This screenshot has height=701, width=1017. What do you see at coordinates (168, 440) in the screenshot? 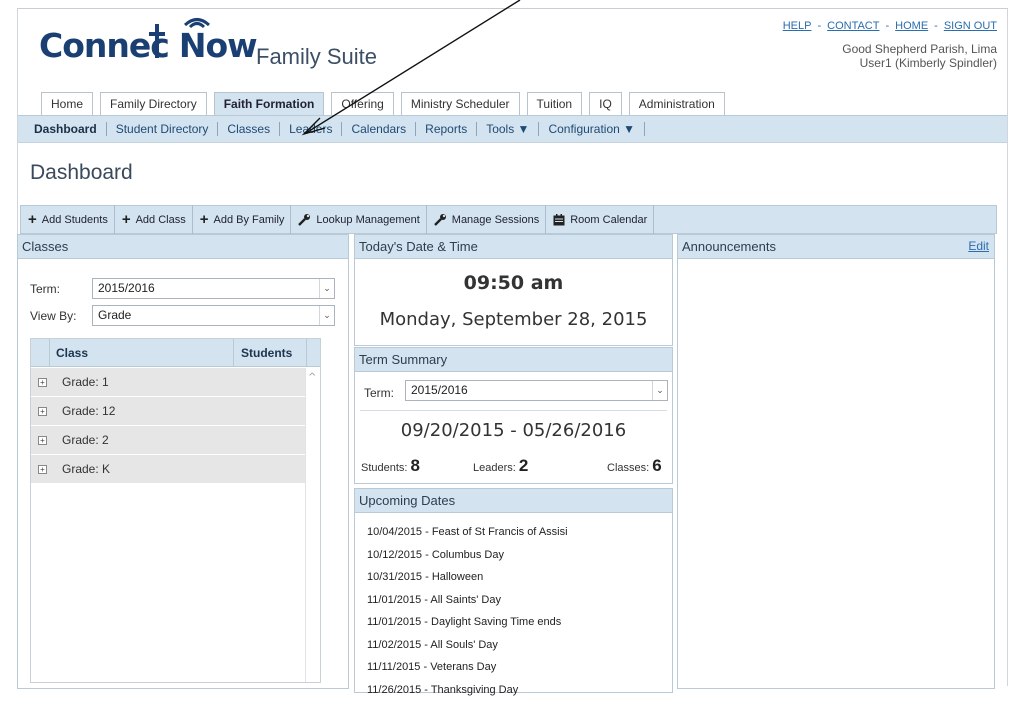
I see `table-row: + Grade: 2` at bounding box center [168, 440].